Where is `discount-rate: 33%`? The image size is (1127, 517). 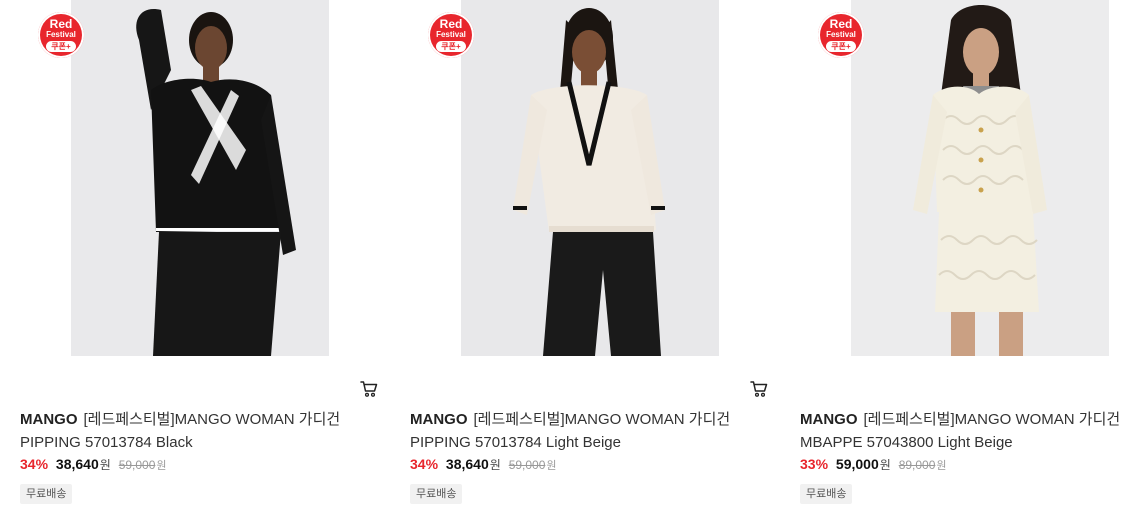
discount-rate: 33% is located at coordinates (814, 464).